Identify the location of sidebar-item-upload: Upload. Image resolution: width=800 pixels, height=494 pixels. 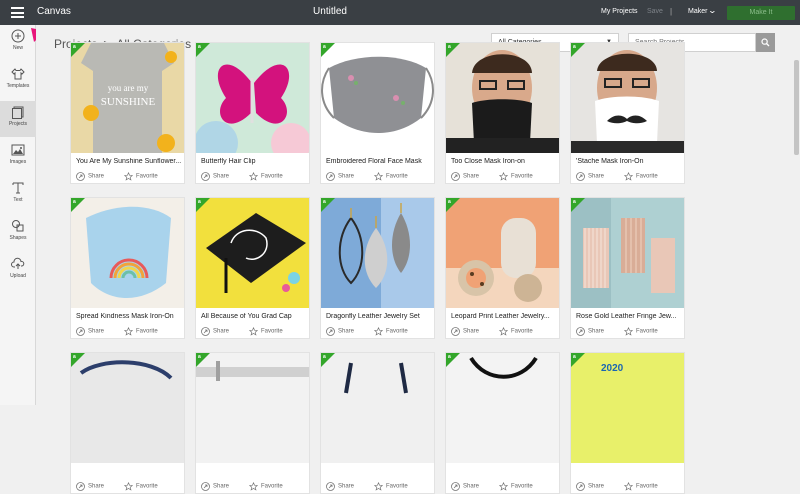
(18, 271).